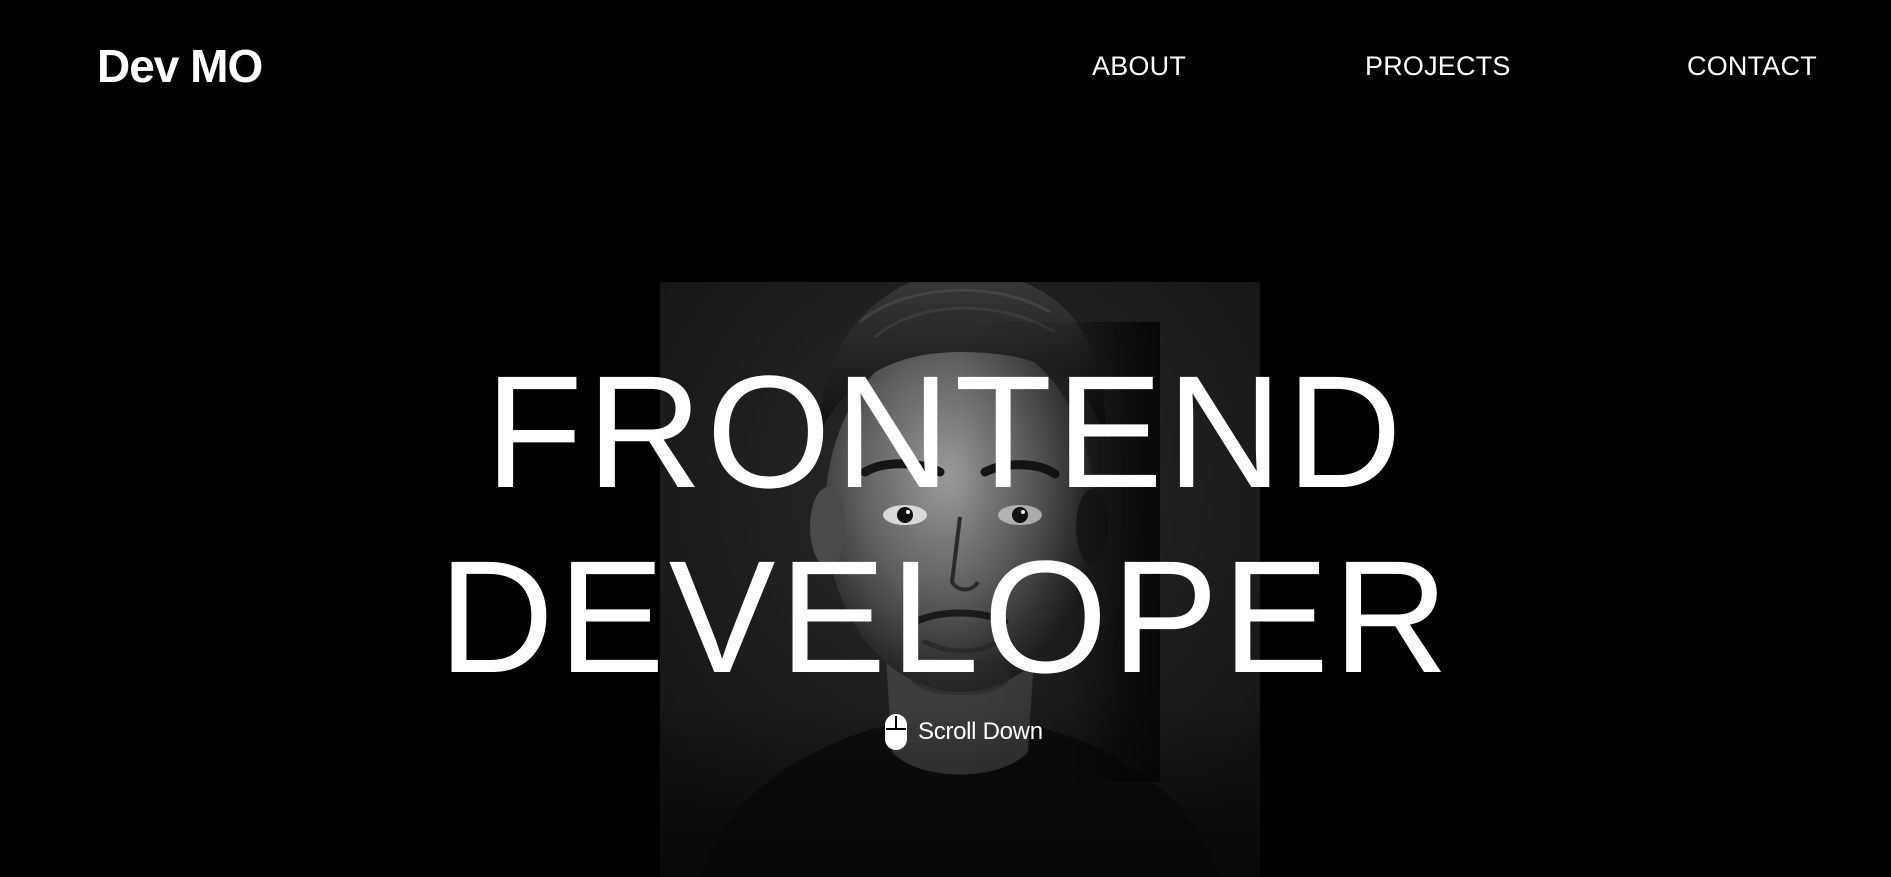  I want to click on scroll-down-label: Scroll Down, so click(980, 731).